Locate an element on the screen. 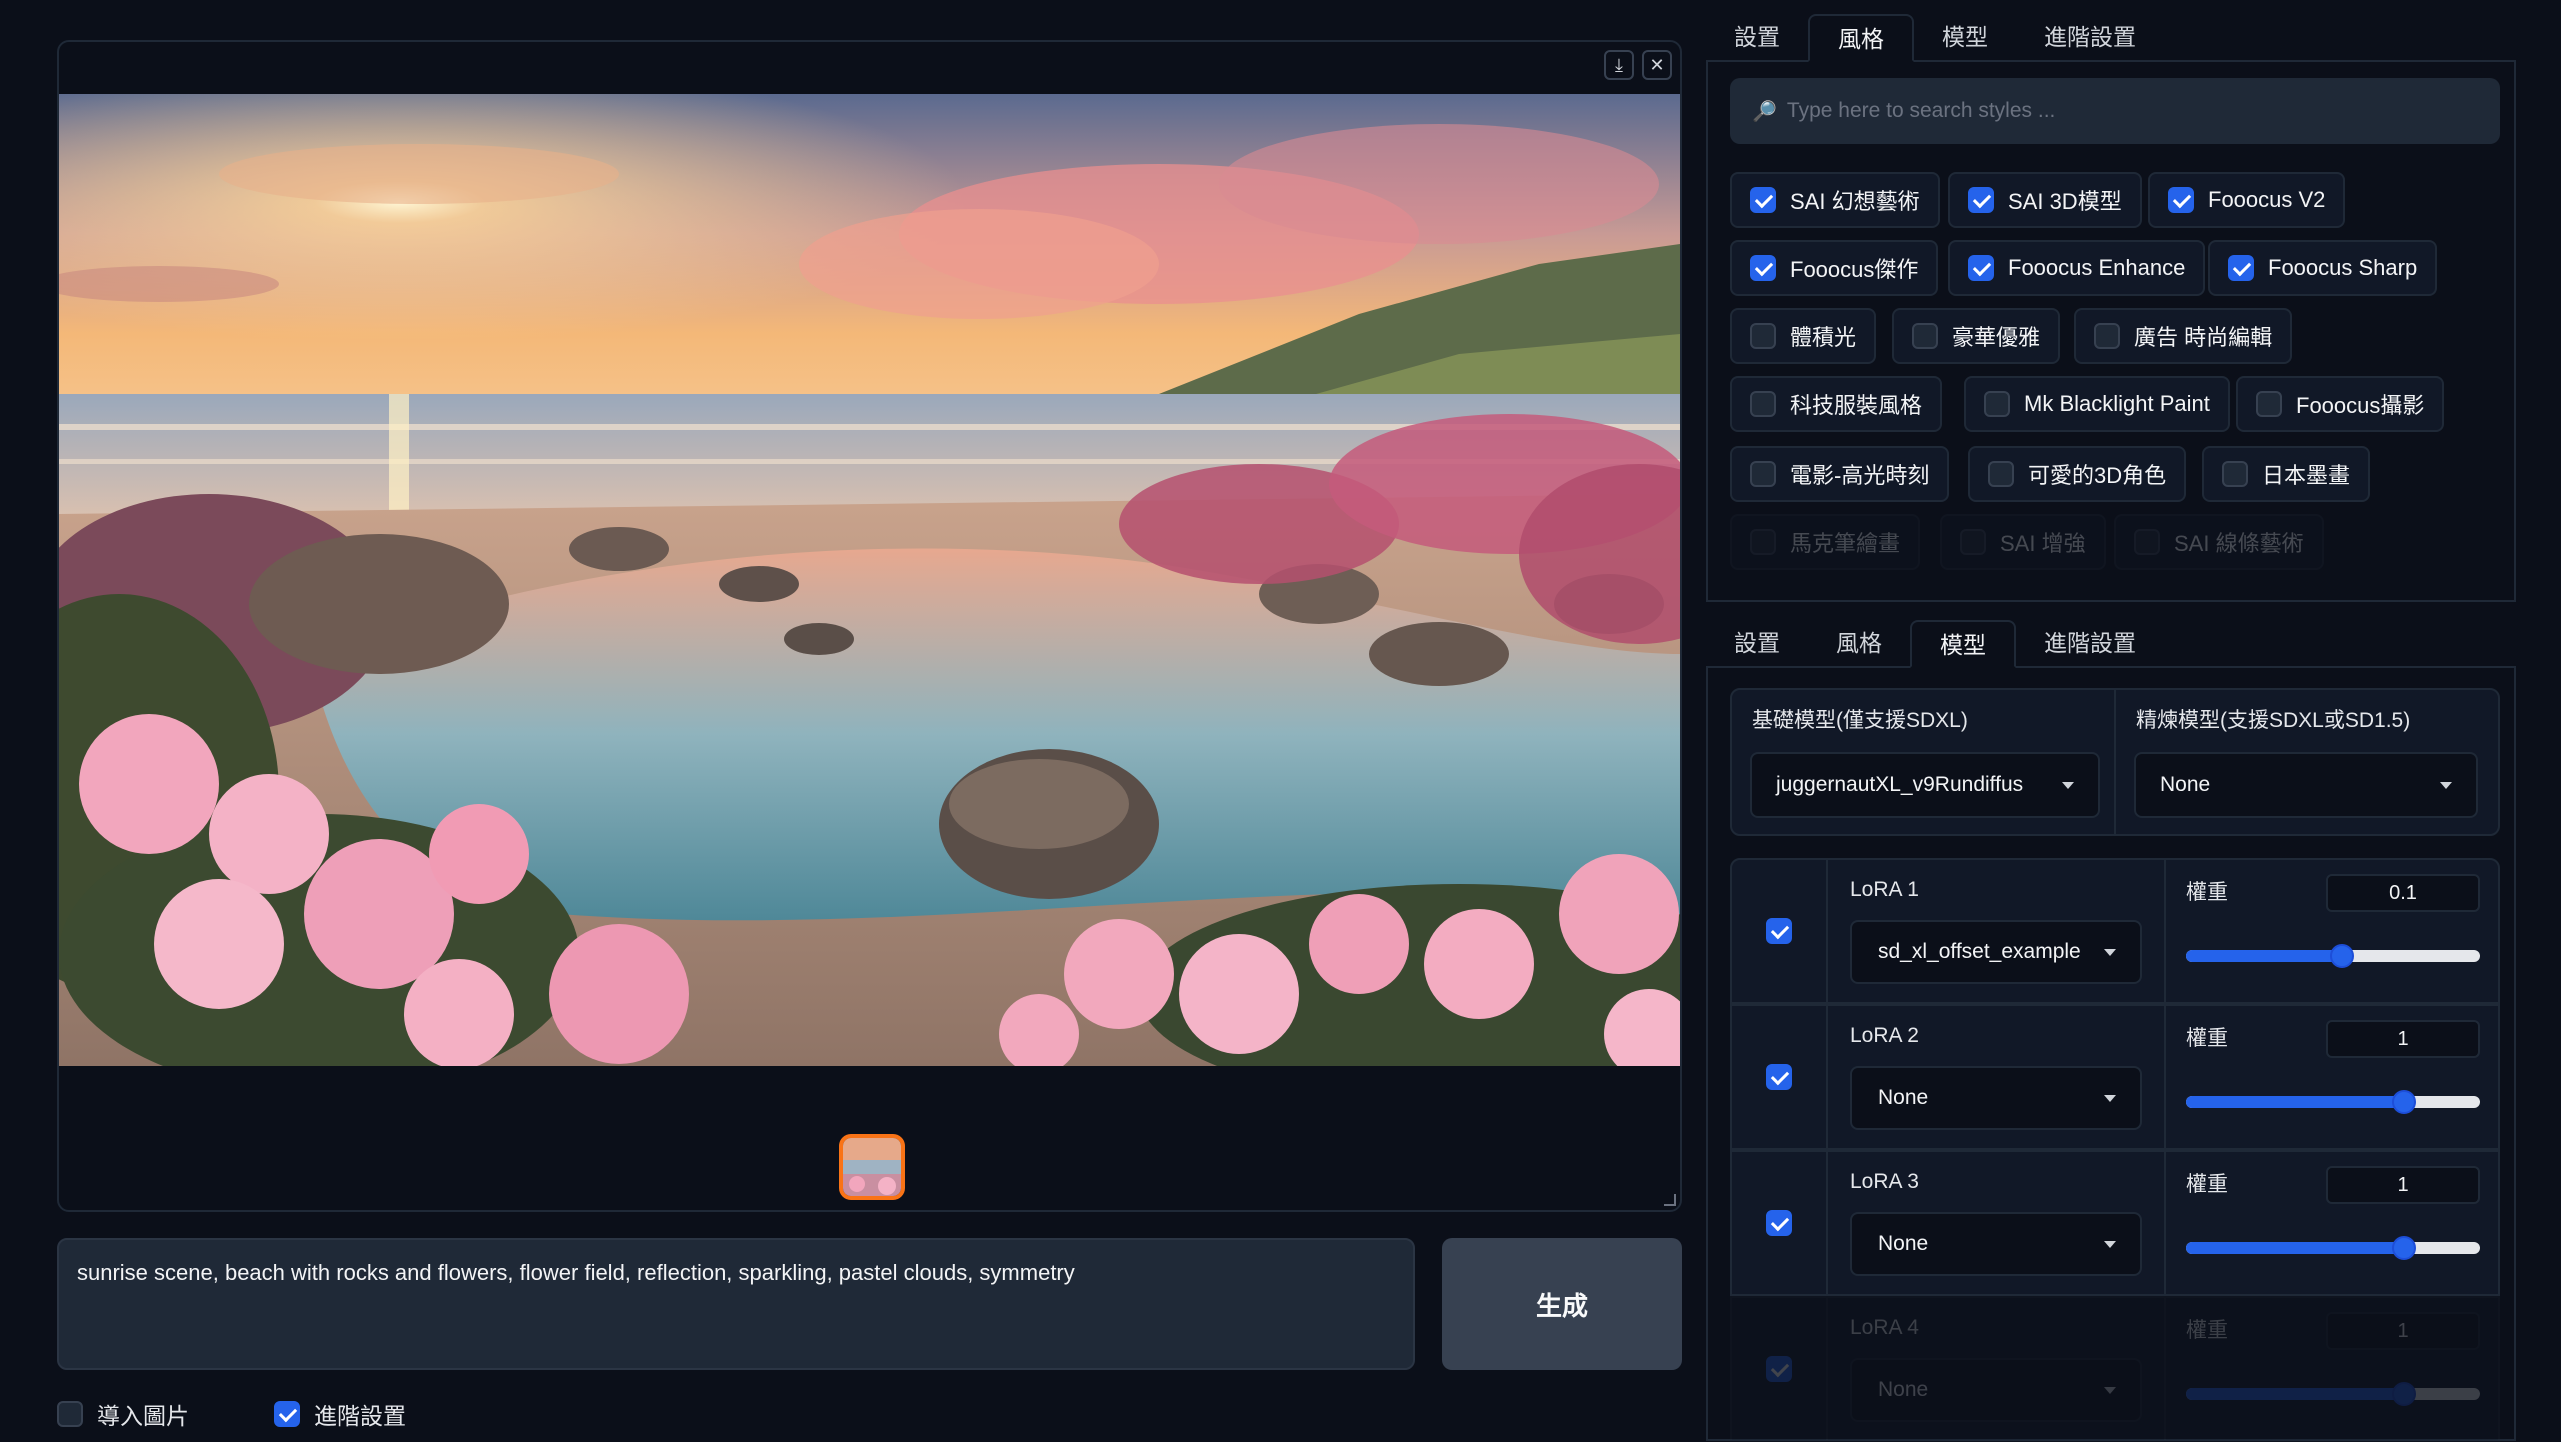 This screenshot has width=2561, height=1442. style-chip: SAI 增強 is located at coordinates (2023, 542).